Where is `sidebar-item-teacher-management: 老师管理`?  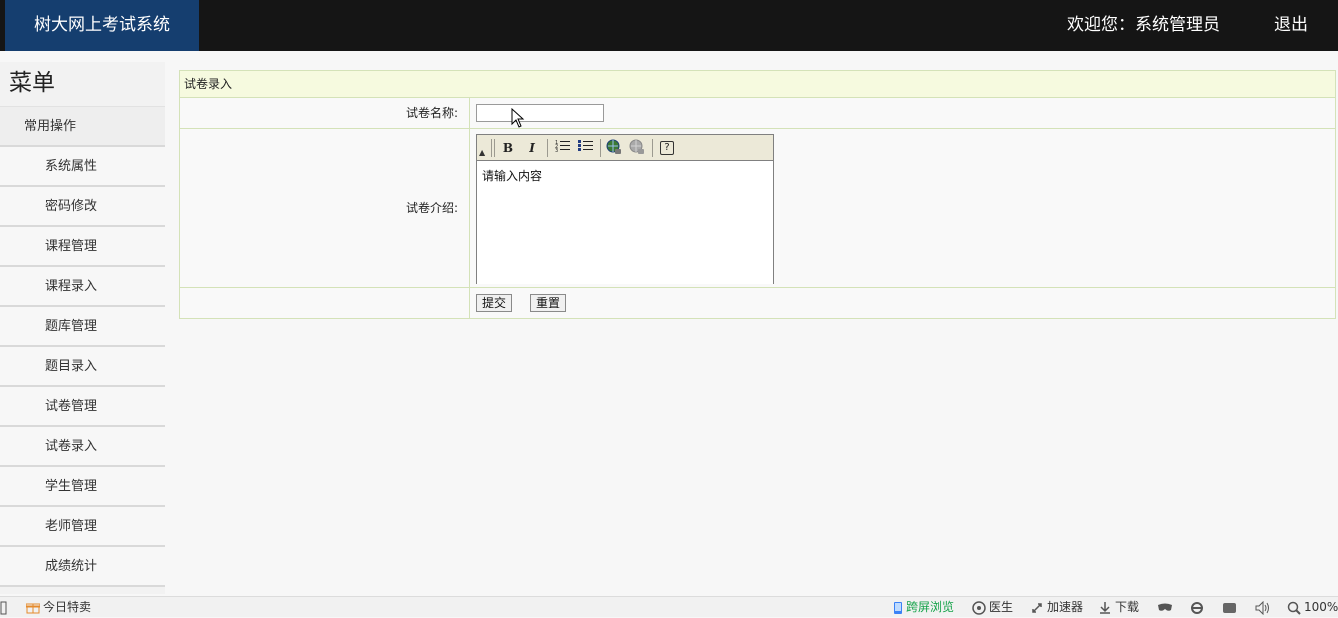 sidebar-item-teacher-management: 老师管理 is located at coordinates (82, 527).